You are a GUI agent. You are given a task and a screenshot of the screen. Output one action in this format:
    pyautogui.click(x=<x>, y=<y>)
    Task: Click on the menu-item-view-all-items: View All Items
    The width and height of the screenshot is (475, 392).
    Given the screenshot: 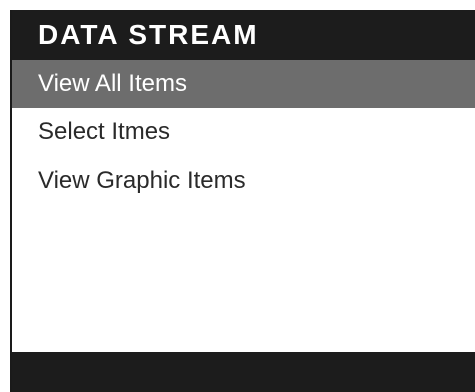 What is the action you would take?
    pyautogui.click(x=243, y=84)
    